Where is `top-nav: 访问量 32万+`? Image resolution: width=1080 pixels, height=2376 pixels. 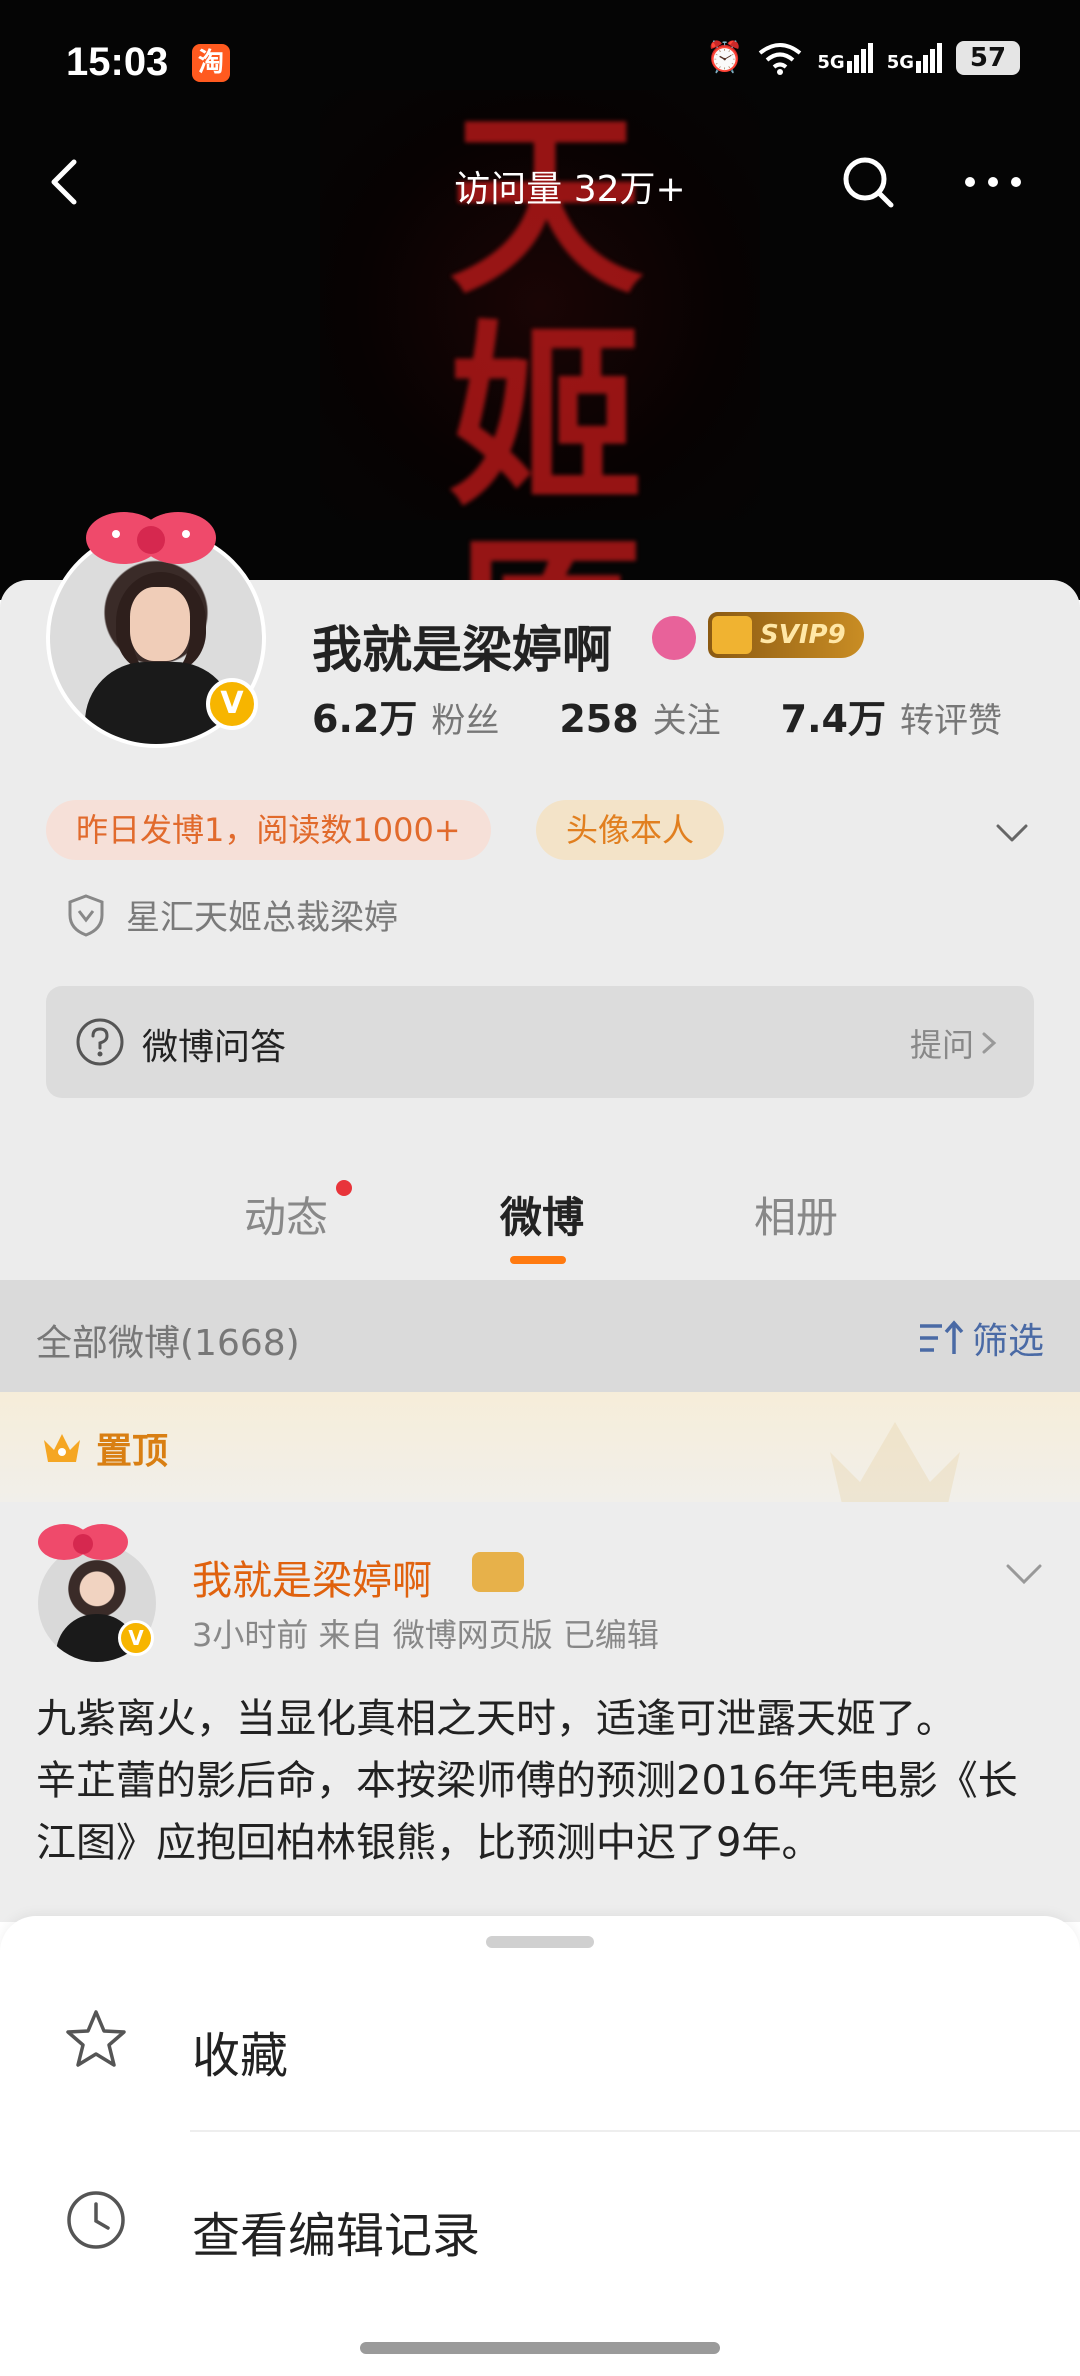 top-nav: 访问量 32万+ is located at coordinates (540, 185).